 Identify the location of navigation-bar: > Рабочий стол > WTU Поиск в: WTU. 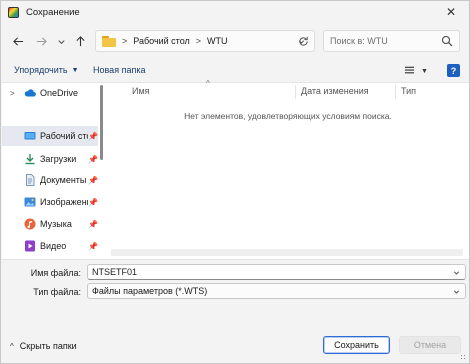
(235, 41).